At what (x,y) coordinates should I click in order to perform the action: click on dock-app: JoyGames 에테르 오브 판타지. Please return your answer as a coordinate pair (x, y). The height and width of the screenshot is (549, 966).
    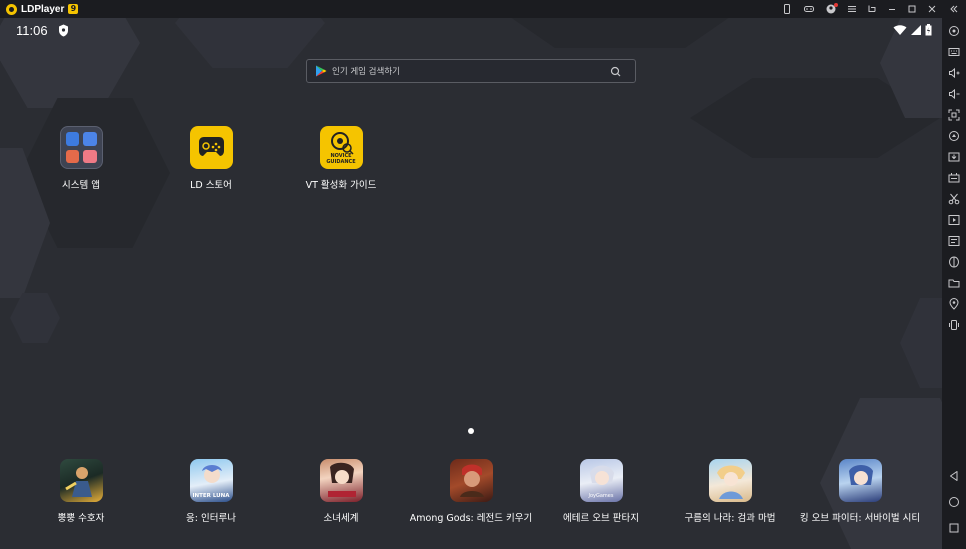
    Looking at the image, I should click on (601, 491).